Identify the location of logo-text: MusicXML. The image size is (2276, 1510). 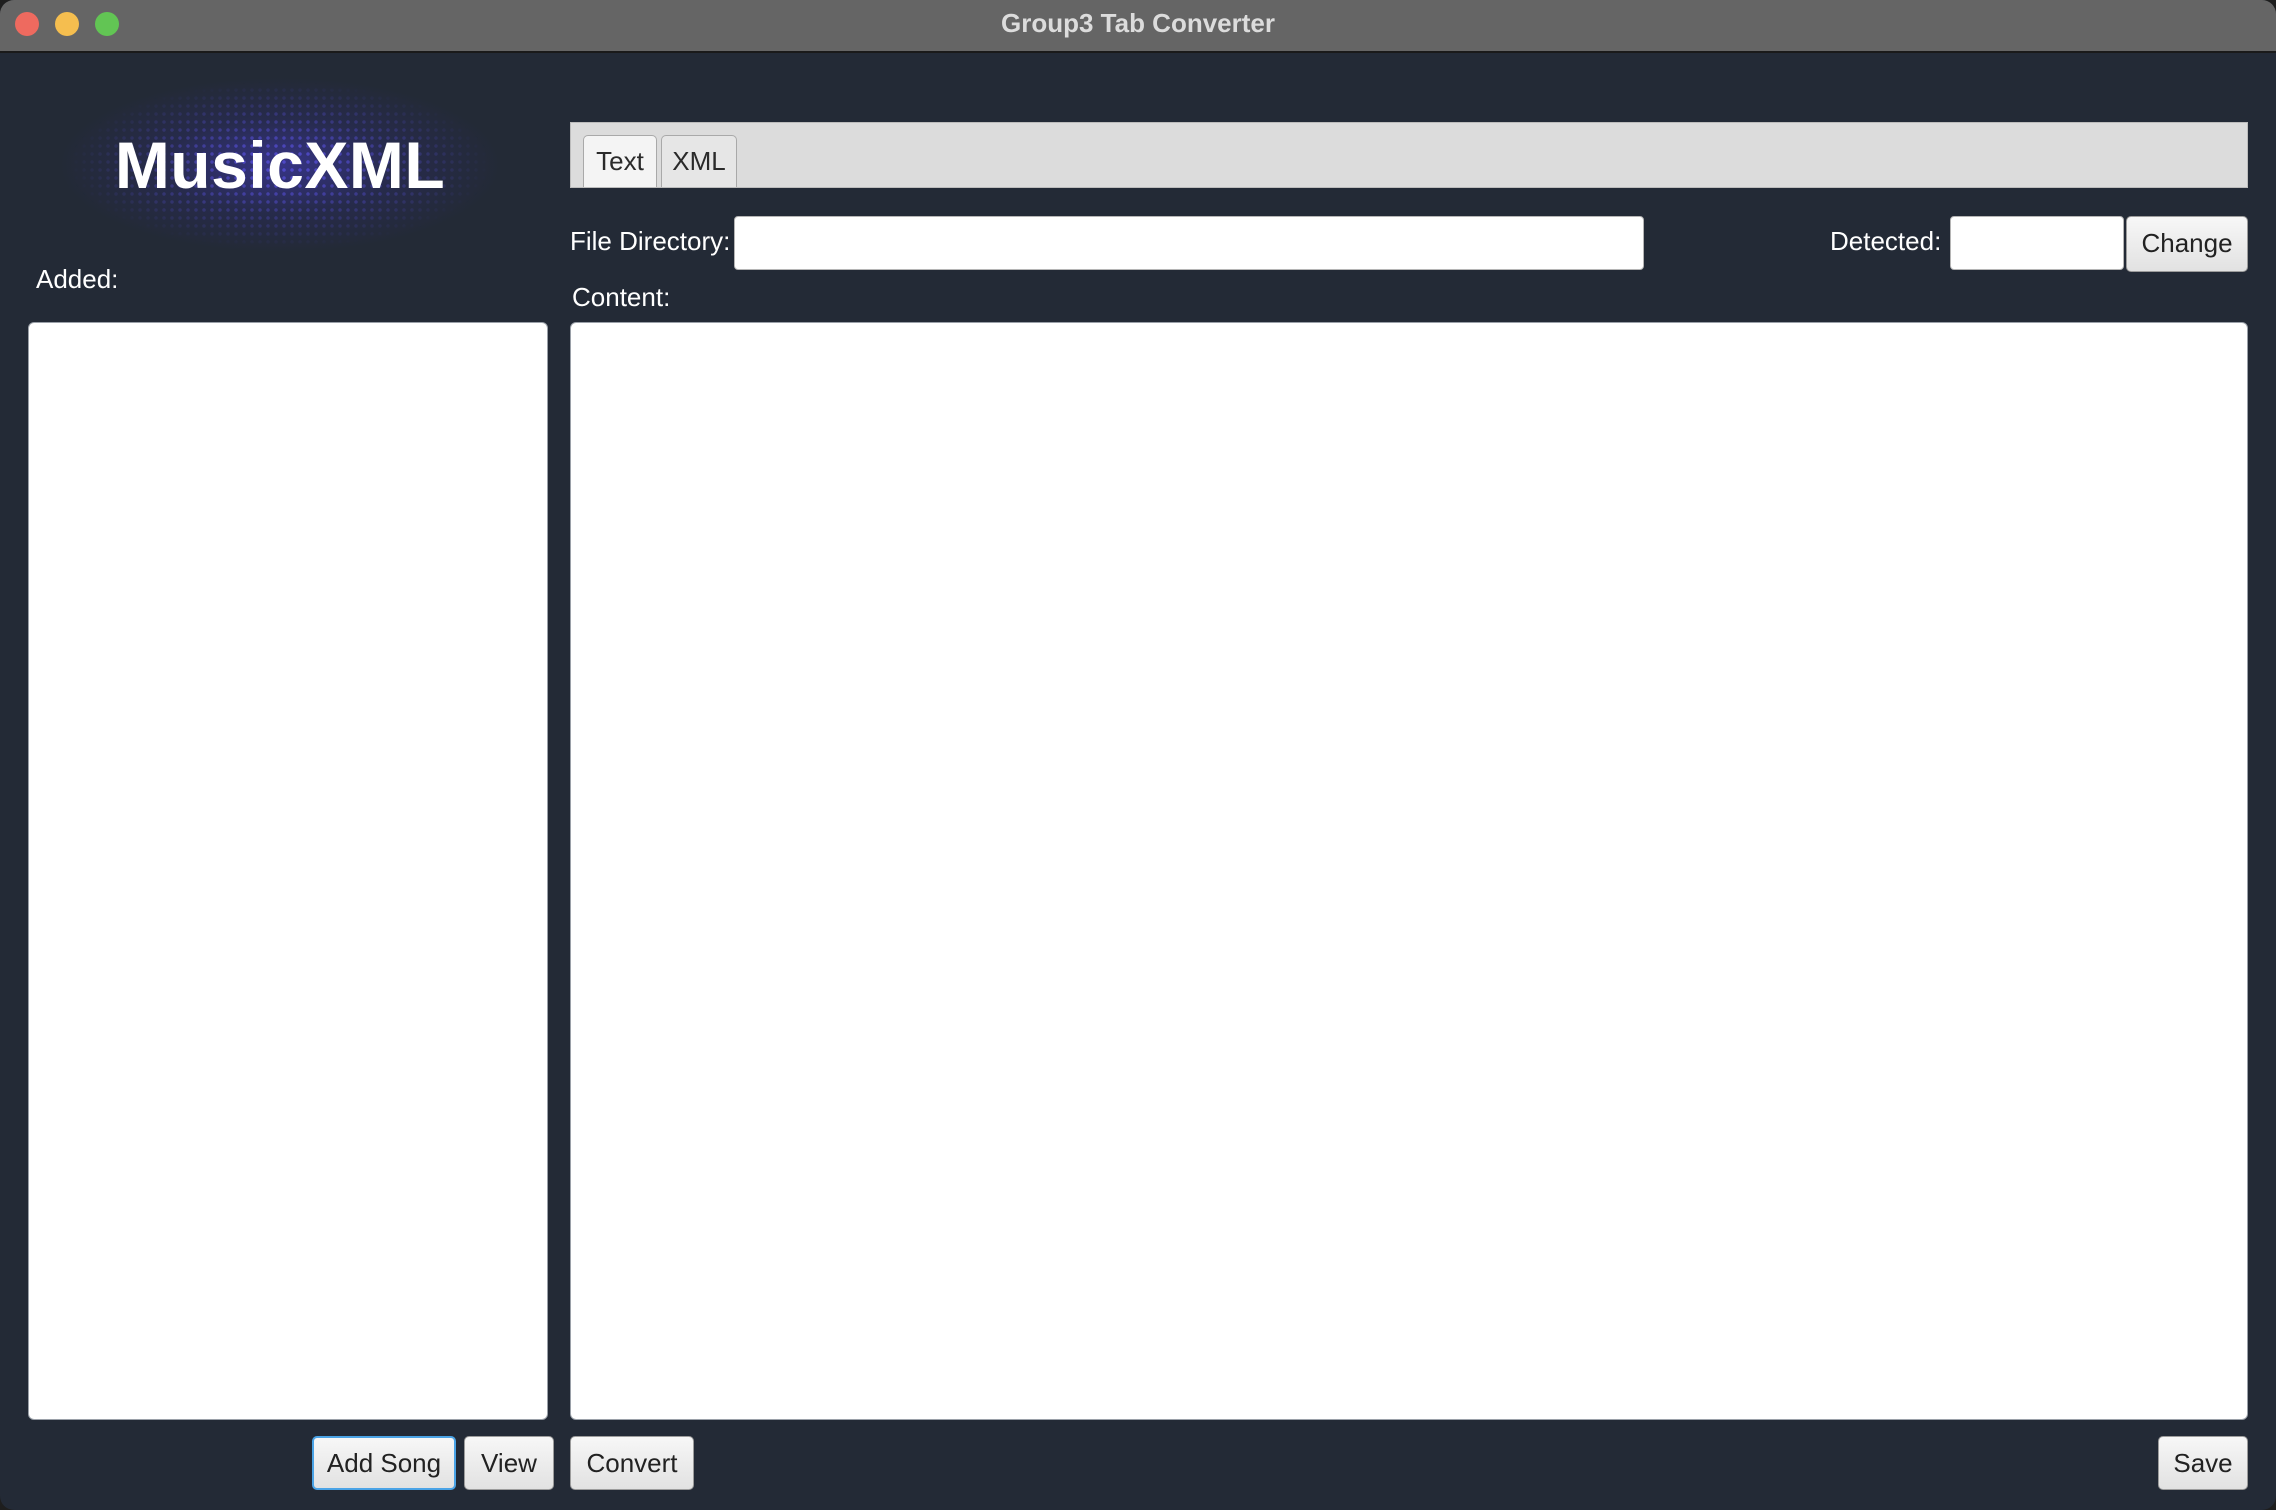
(280, 165).